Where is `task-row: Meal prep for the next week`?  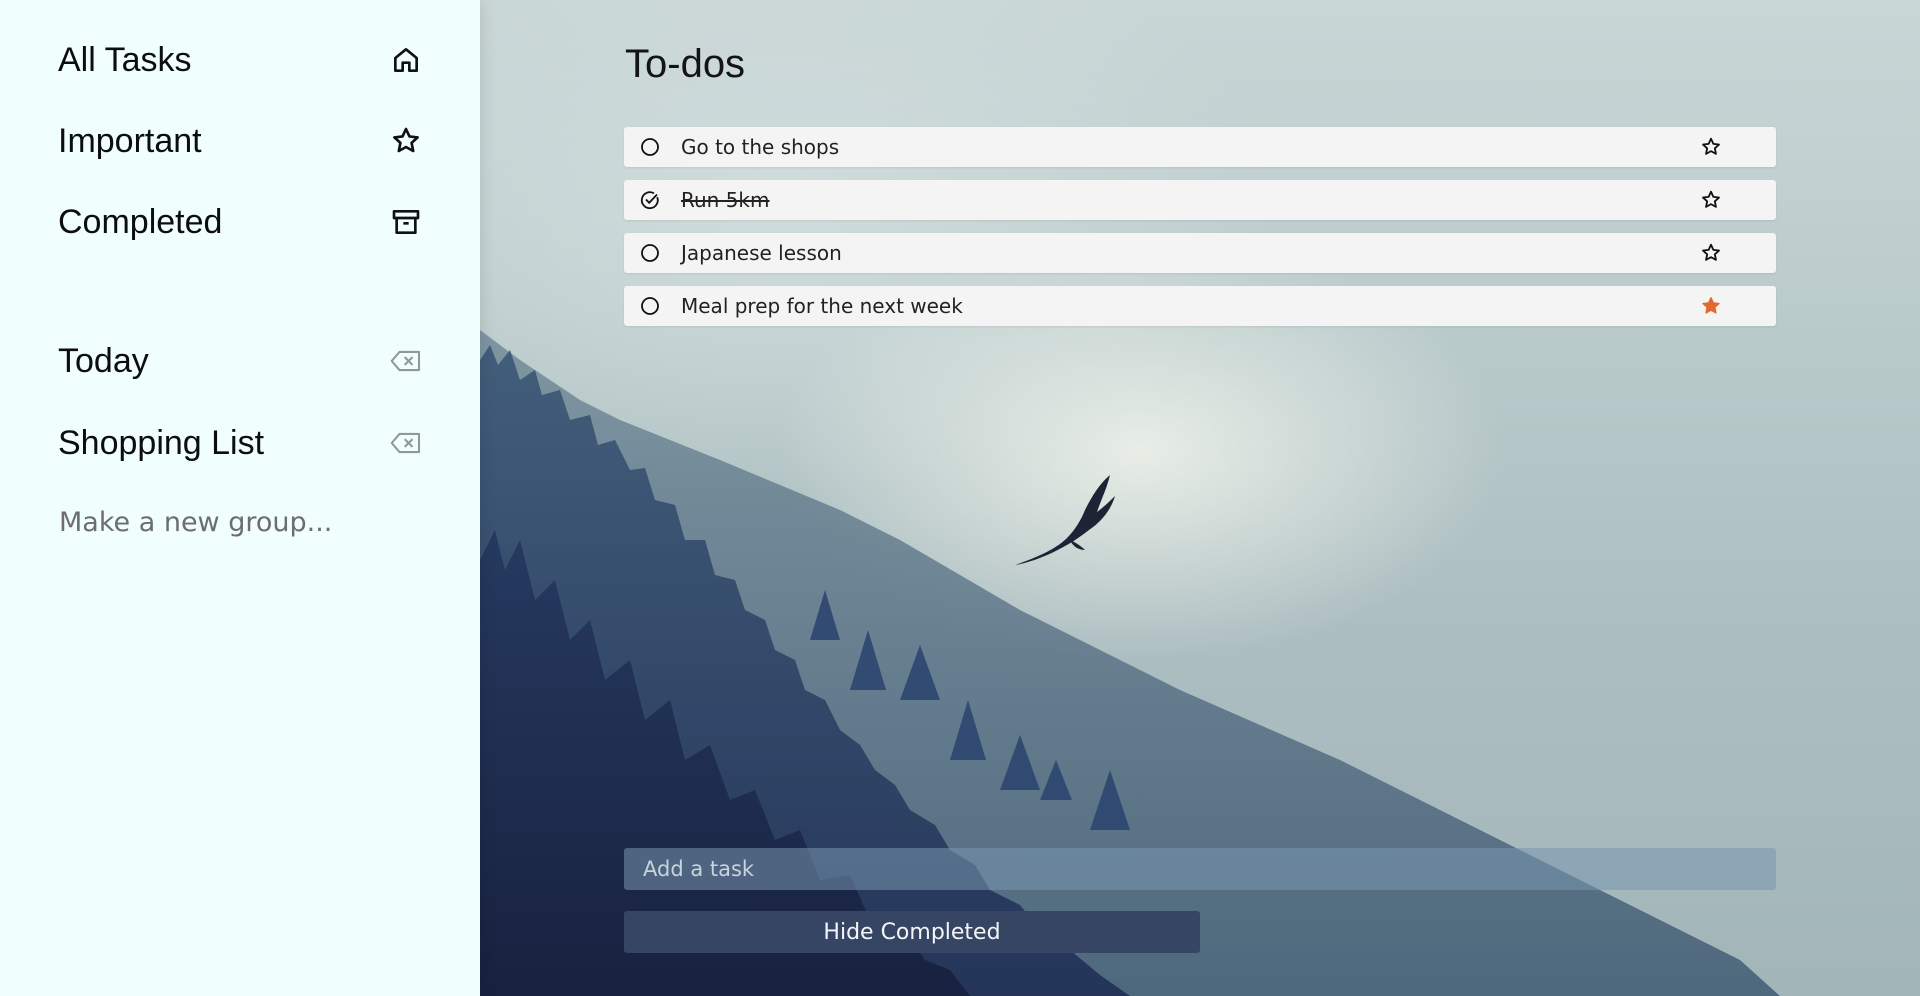
task-row: Meal prep for the next week is located at coordinates (1200, 306).